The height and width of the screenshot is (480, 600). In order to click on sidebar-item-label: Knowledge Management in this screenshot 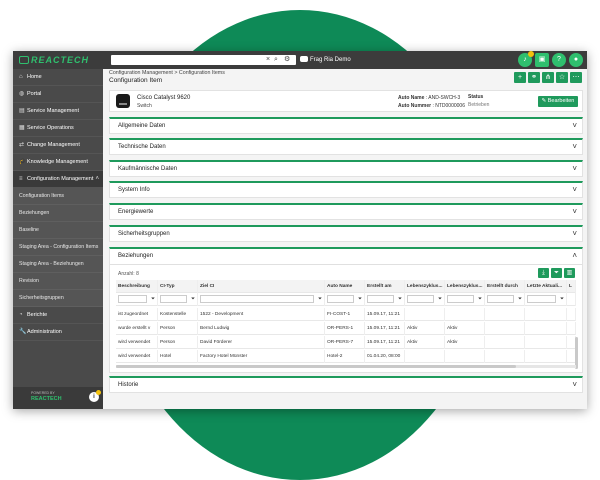, I will do `click(57, 162)`.